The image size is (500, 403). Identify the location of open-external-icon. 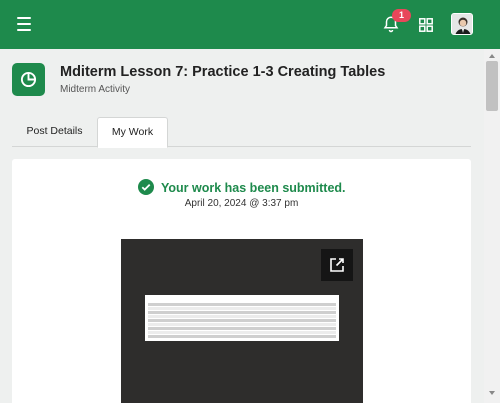
(337, 265).